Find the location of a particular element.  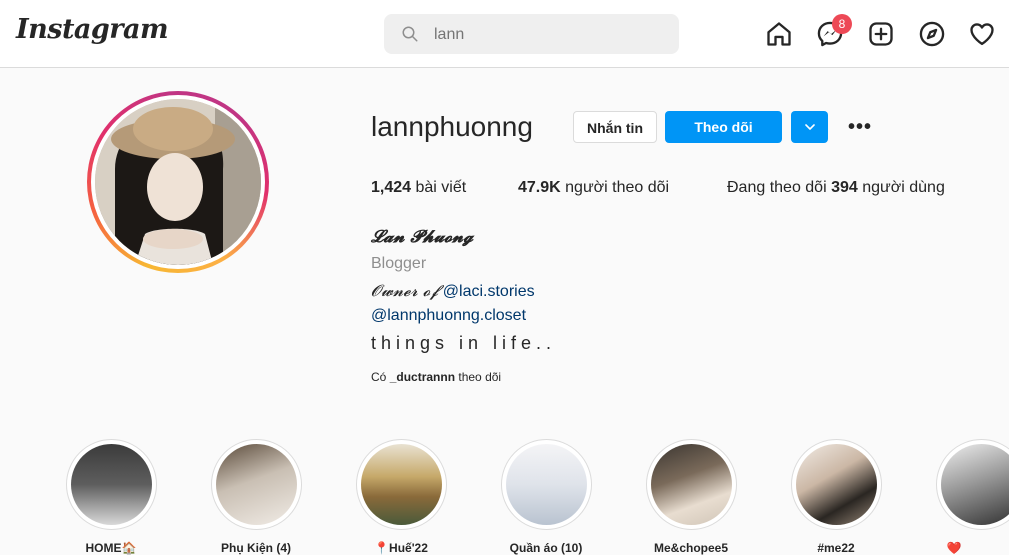

story-highlight-hue is located at coordinates (401, 484).